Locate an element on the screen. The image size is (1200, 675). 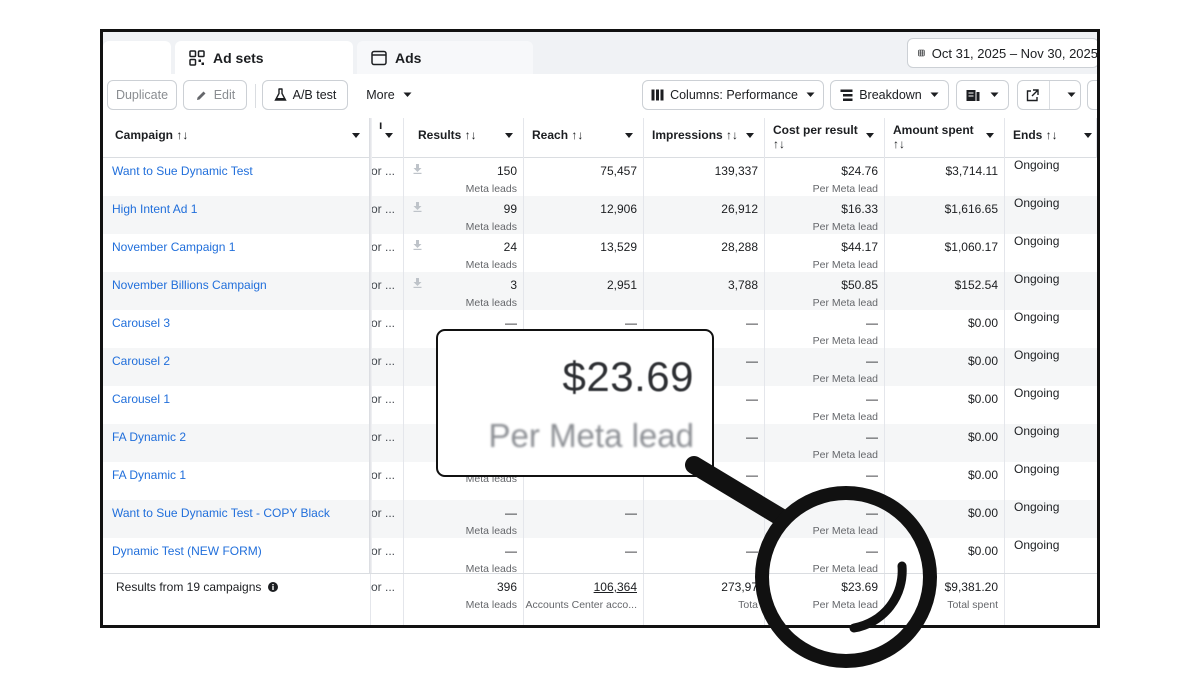
edit-button: Edit is located at coordinates (215, 95).